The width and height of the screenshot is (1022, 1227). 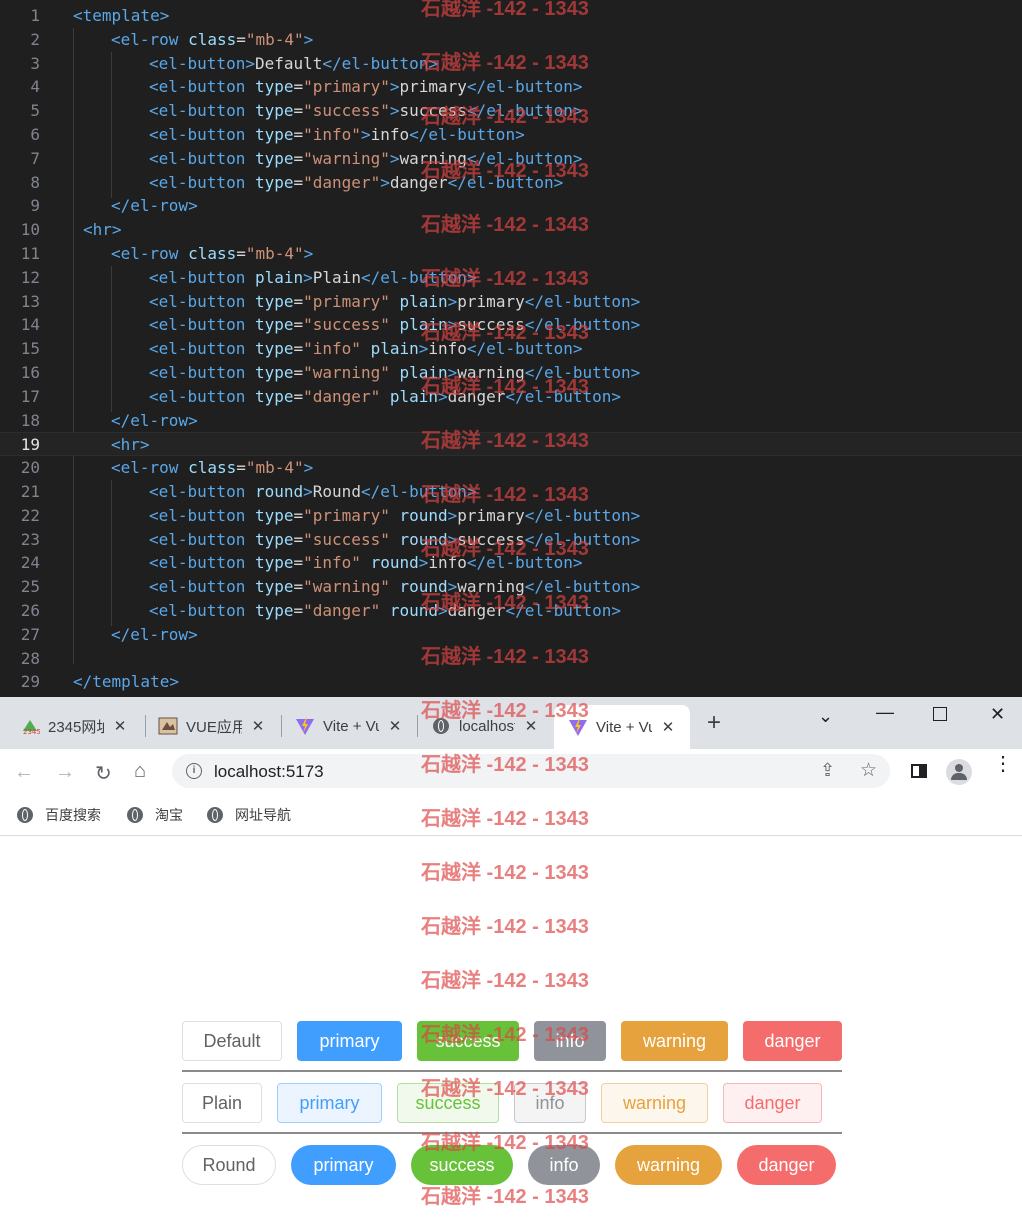 I want to click on new-tab-button: +, so click(x=714, y=723).